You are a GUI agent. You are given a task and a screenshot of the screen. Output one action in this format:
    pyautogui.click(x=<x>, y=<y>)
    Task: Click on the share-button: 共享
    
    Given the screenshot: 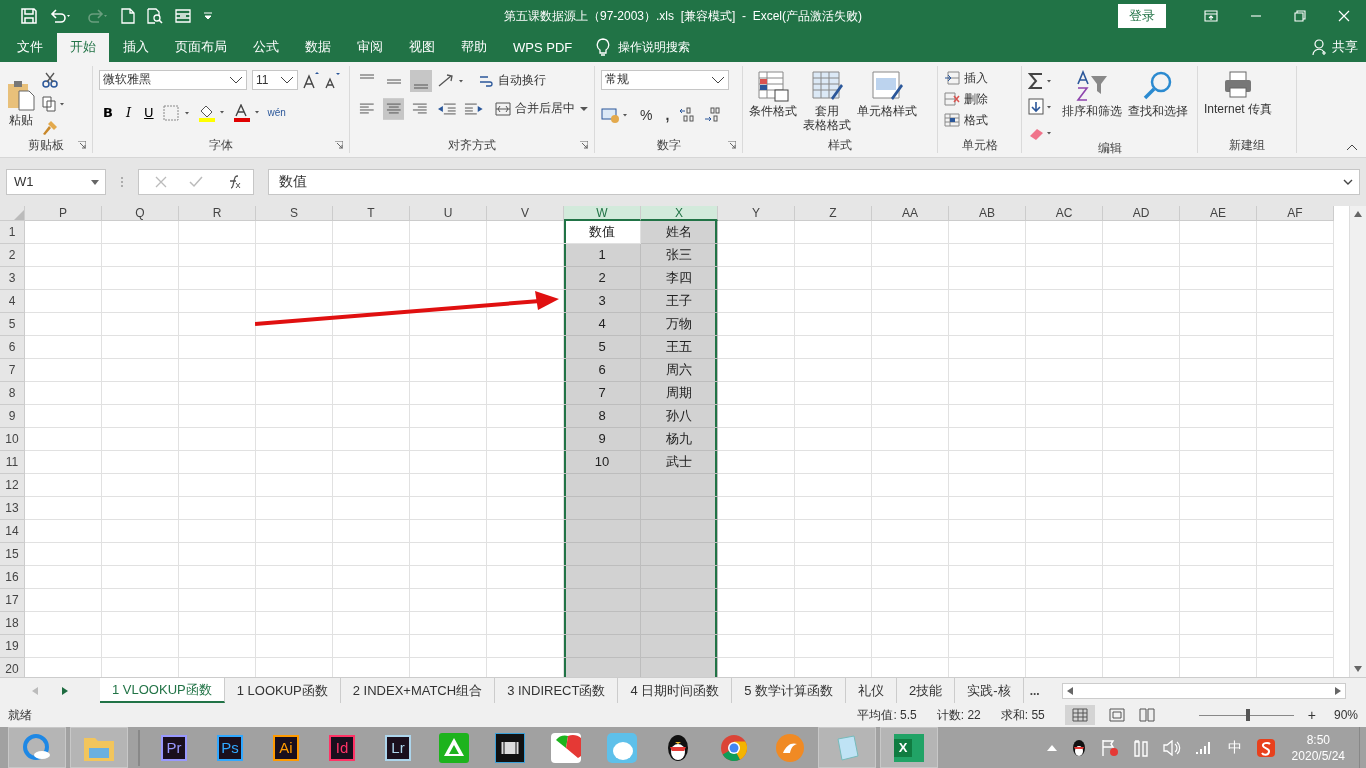 What is the action you would take?
    pyautogui.click(x=1345, y=47)
    